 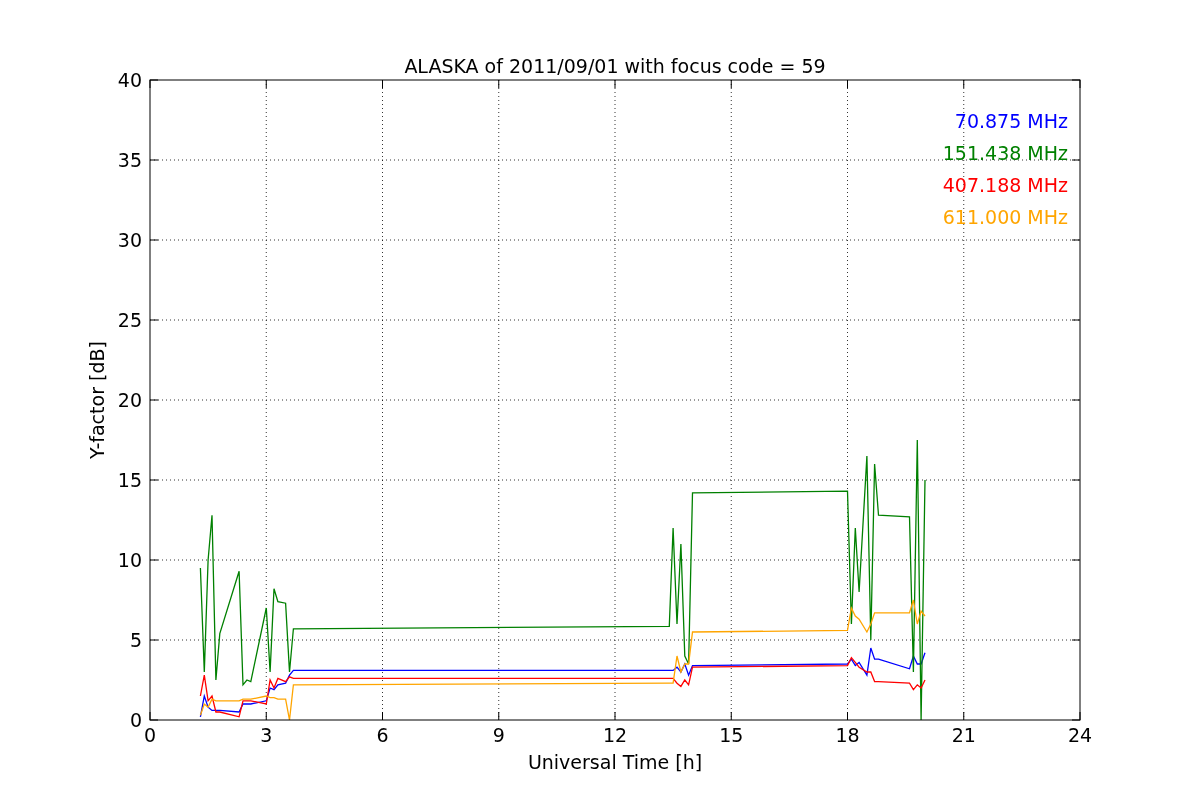 What do you see at coordinates (97, 400) in the screenshot?
I see `y-axis-label: Y-factor [dB]` at bounding box center [97, 400].